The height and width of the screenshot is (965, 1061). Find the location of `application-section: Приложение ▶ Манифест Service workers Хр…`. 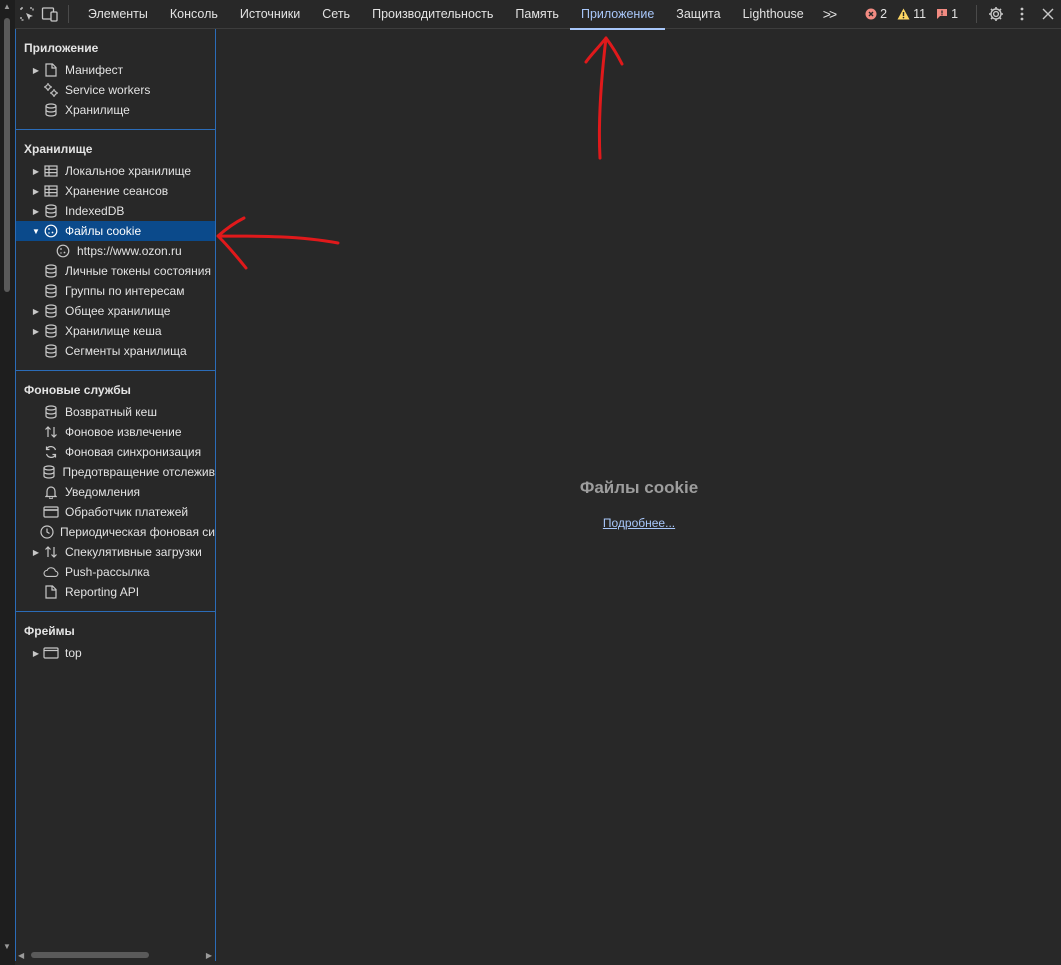

application-section: Приложение ▶ Манифест Service workers Хр… is located at coordinates (115, 79).